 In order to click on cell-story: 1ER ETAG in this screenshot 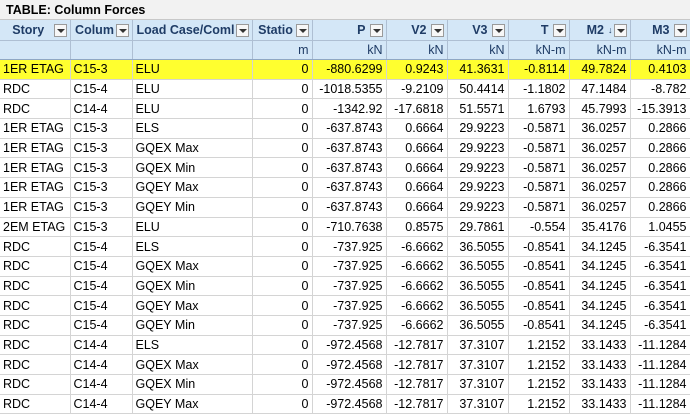, I will do `click(35, 187)`.